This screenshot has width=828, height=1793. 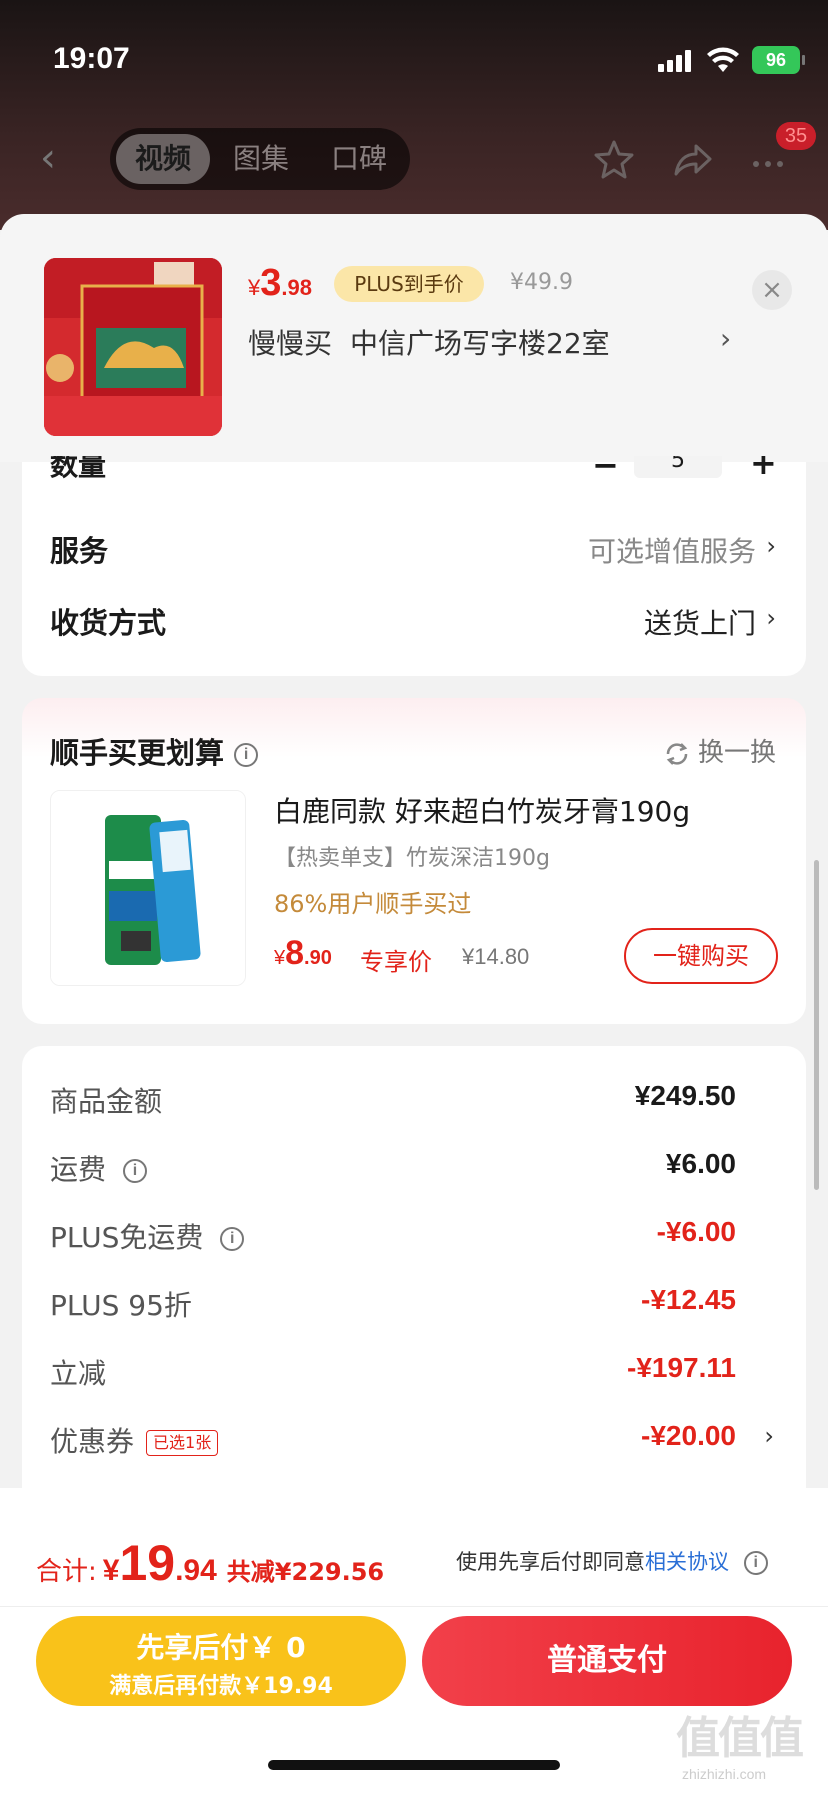 I want to click on service-value: 可选增值服务, so click(x=672, y=550).